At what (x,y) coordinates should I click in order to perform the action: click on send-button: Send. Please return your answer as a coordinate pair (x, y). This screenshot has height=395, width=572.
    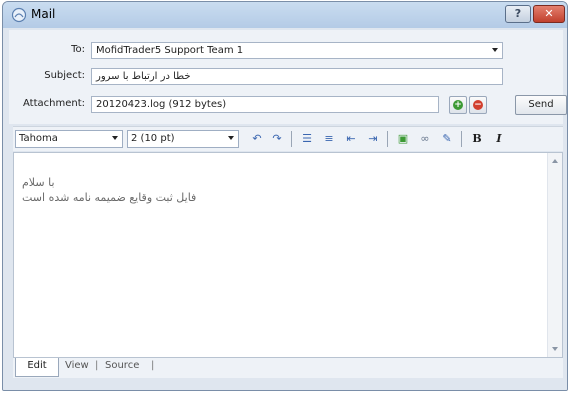
    Looking at the image, I should click on (541, 105).